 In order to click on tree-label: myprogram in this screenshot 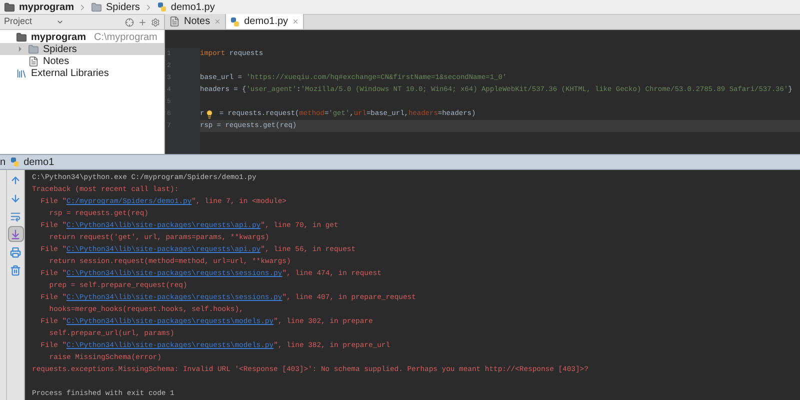, I will do `click(58, 37)`.